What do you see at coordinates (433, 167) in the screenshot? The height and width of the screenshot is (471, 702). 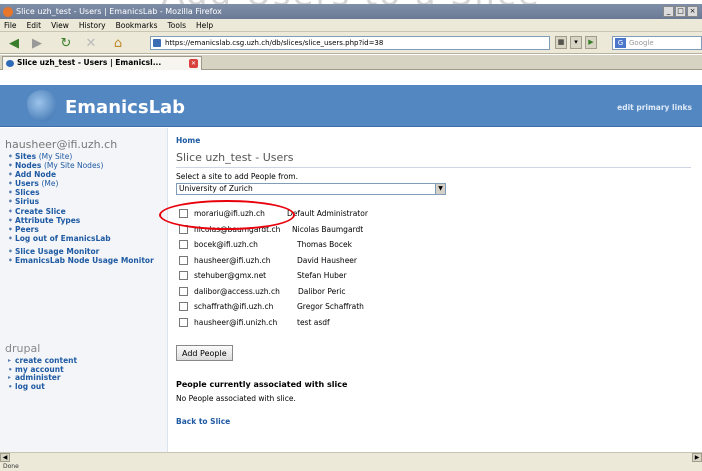 I see `title-divider` at bounding box center [433, 167].